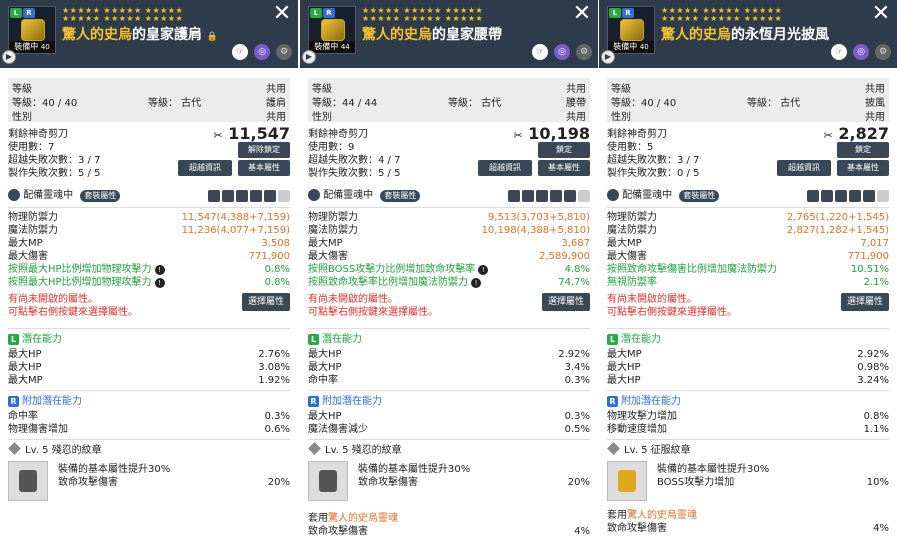 Image resolution: width=897 pixels, height=540 pixels. What do you see at coordinates (813, 196) in the screenshot?
I see `sword-icon` at bounding box center [813, 196].